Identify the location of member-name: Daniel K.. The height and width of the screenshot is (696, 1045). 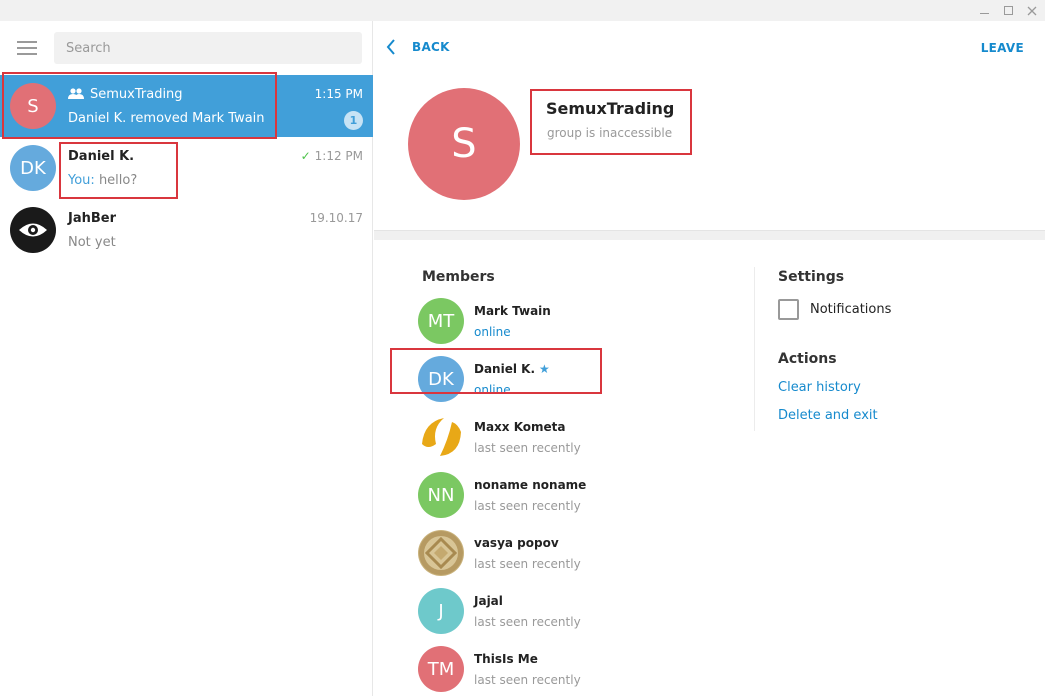
(505, 369).